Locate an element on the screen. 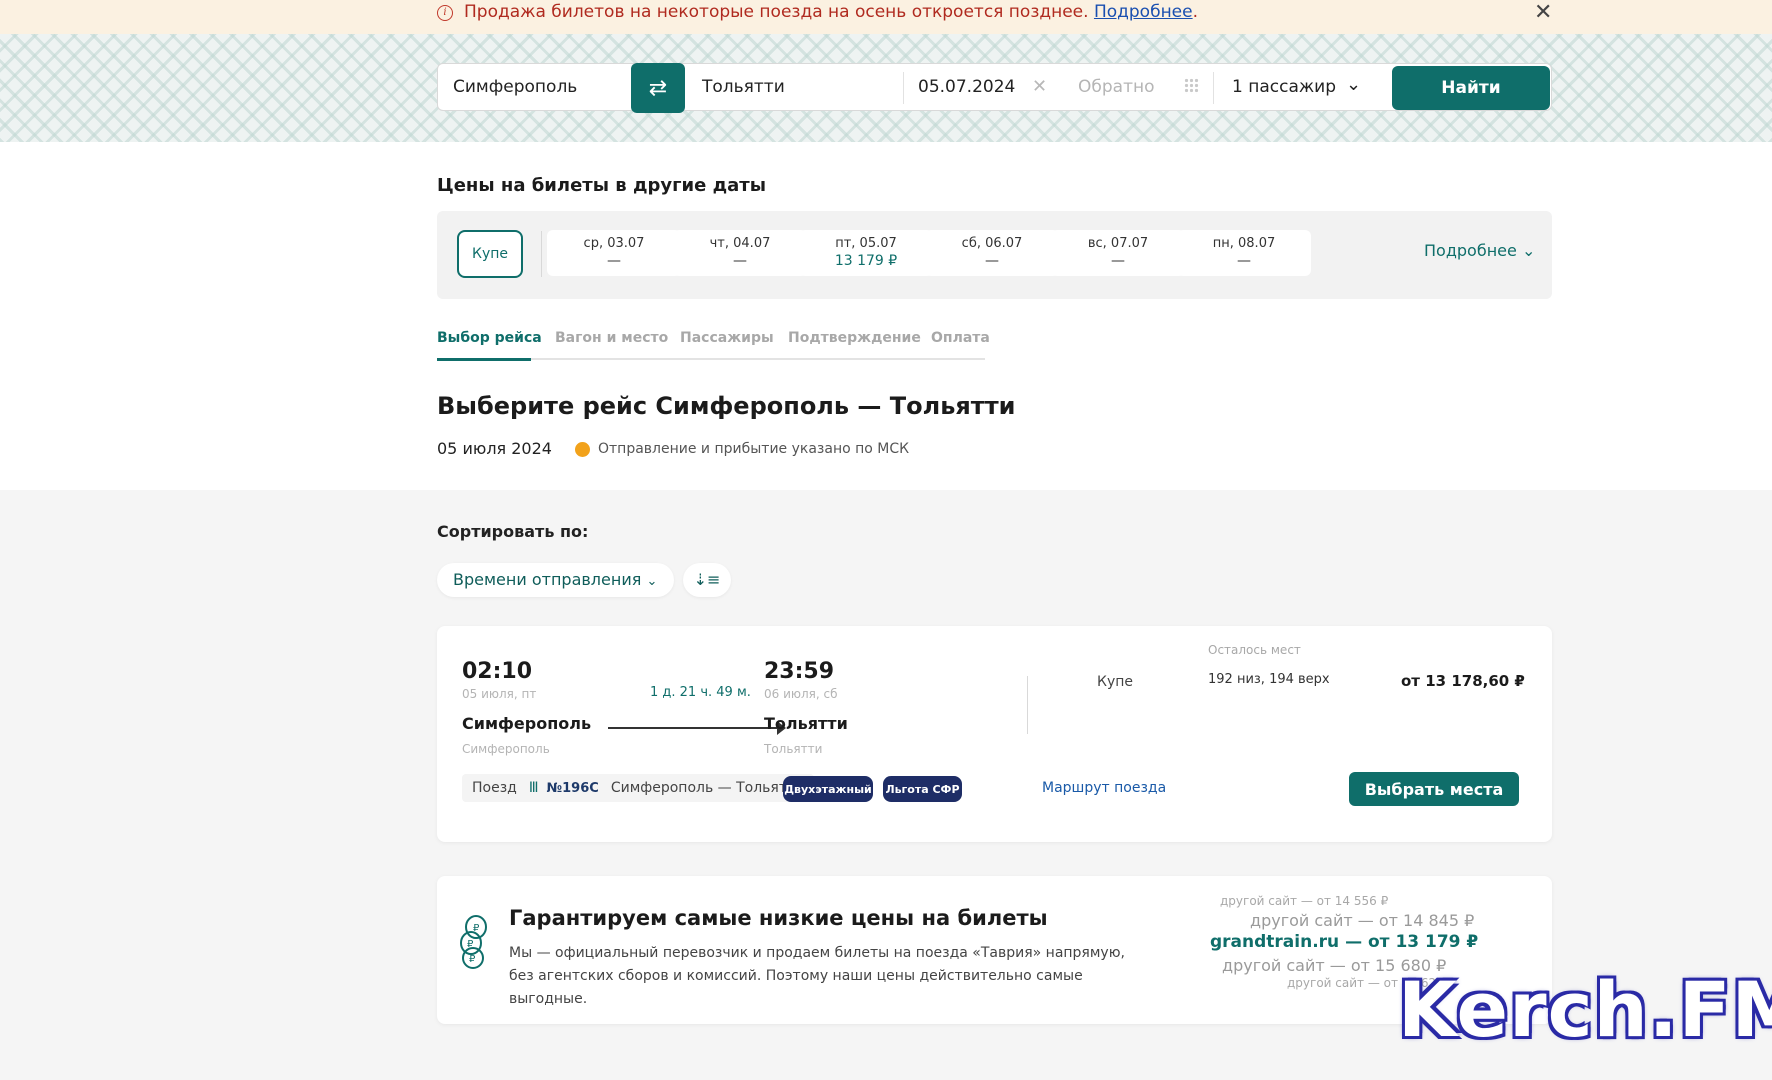 The width and height of the screenshot is (1772, 1080). arrival-city: Тольятти is located at coordinates (806, 723).